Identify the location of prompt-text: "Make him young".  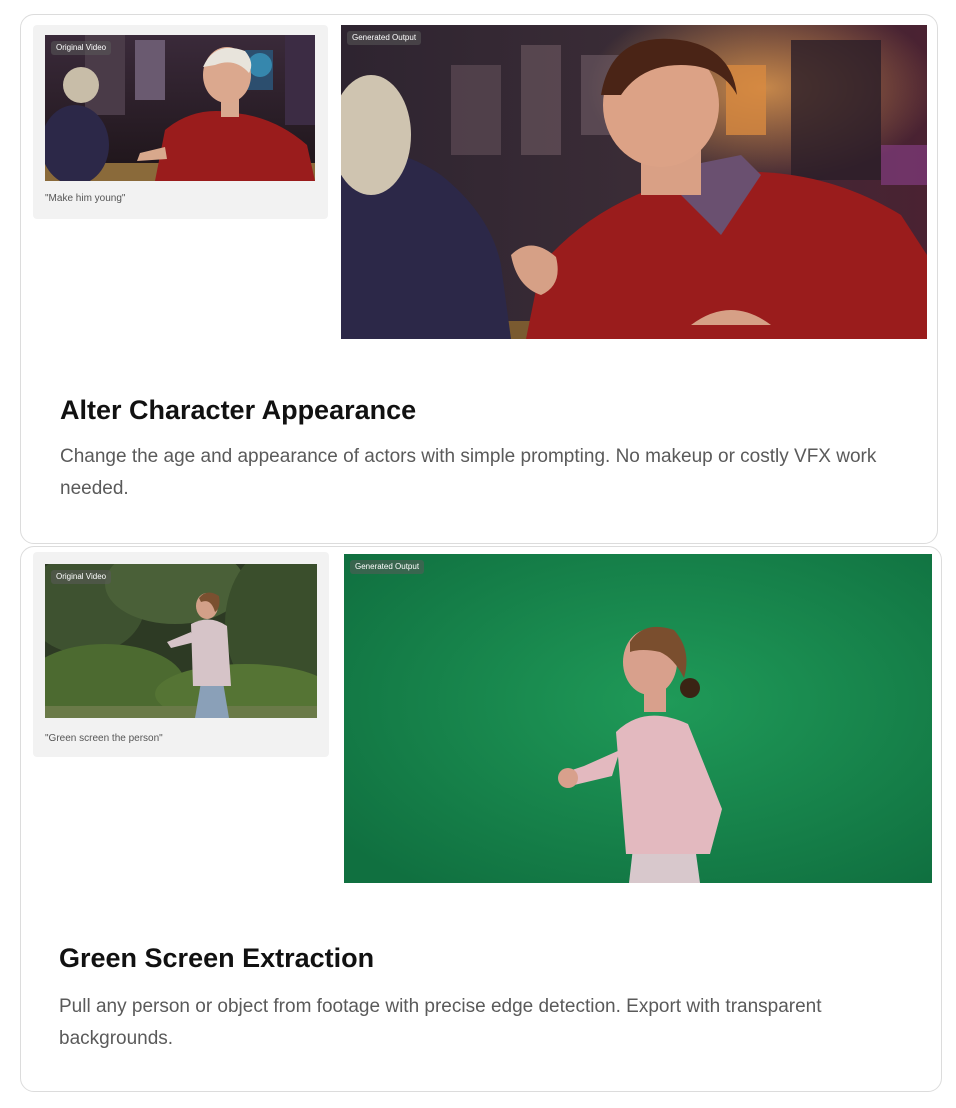
(85, 198).